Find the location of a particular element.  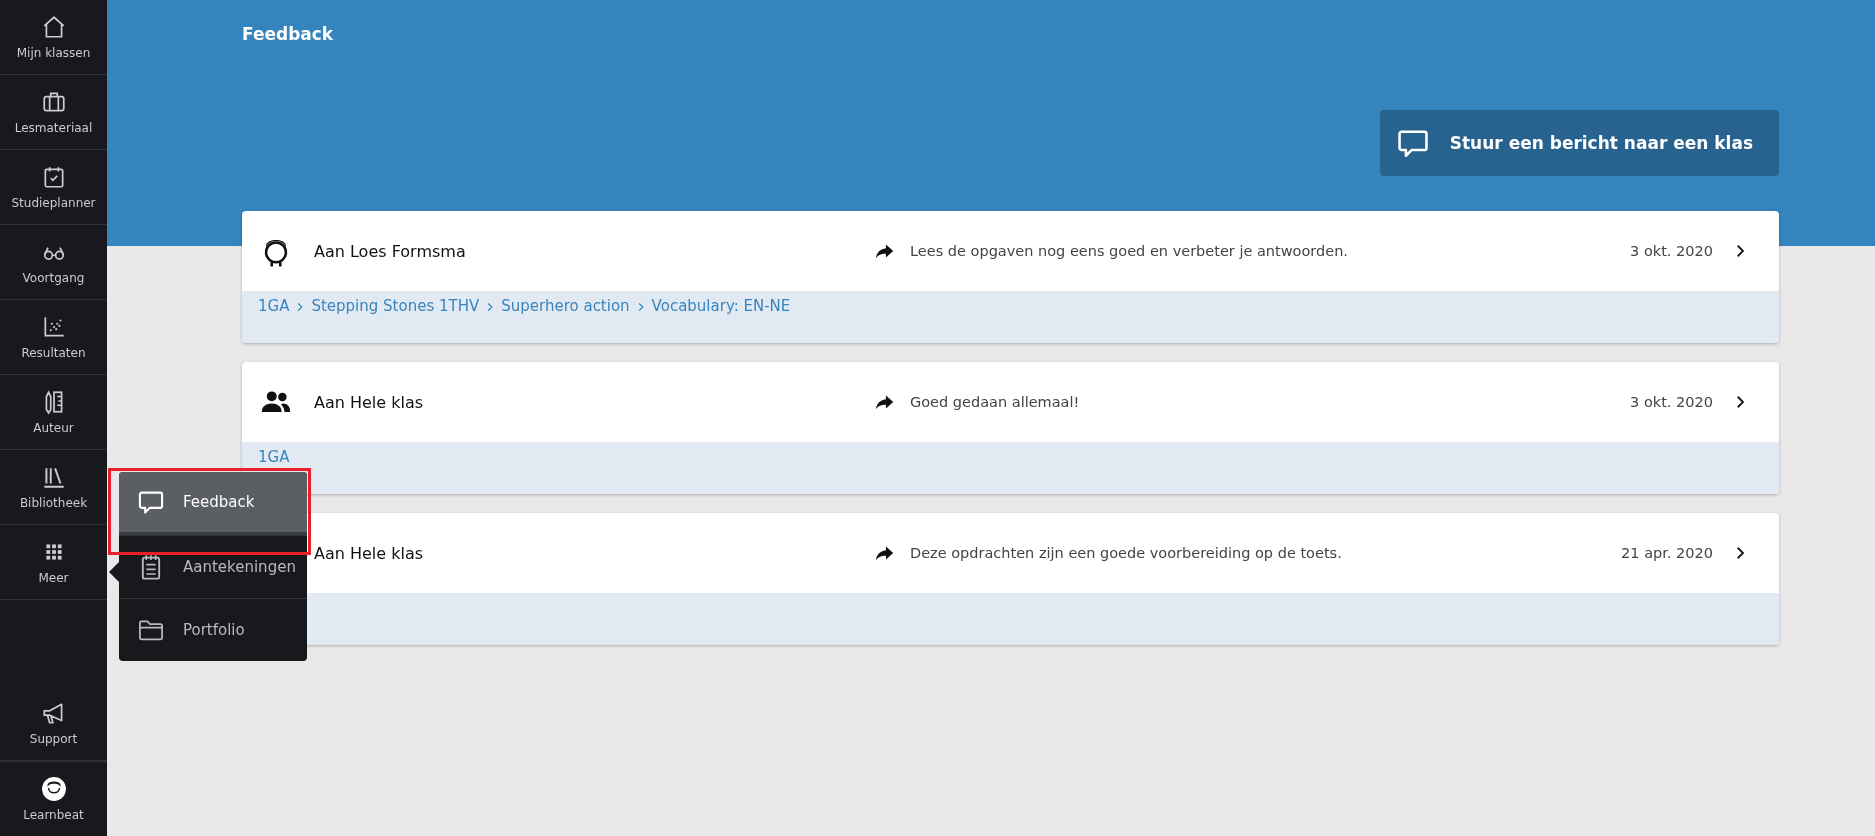

nav-label: Mijn klassen is located at coordinates (53, 53).